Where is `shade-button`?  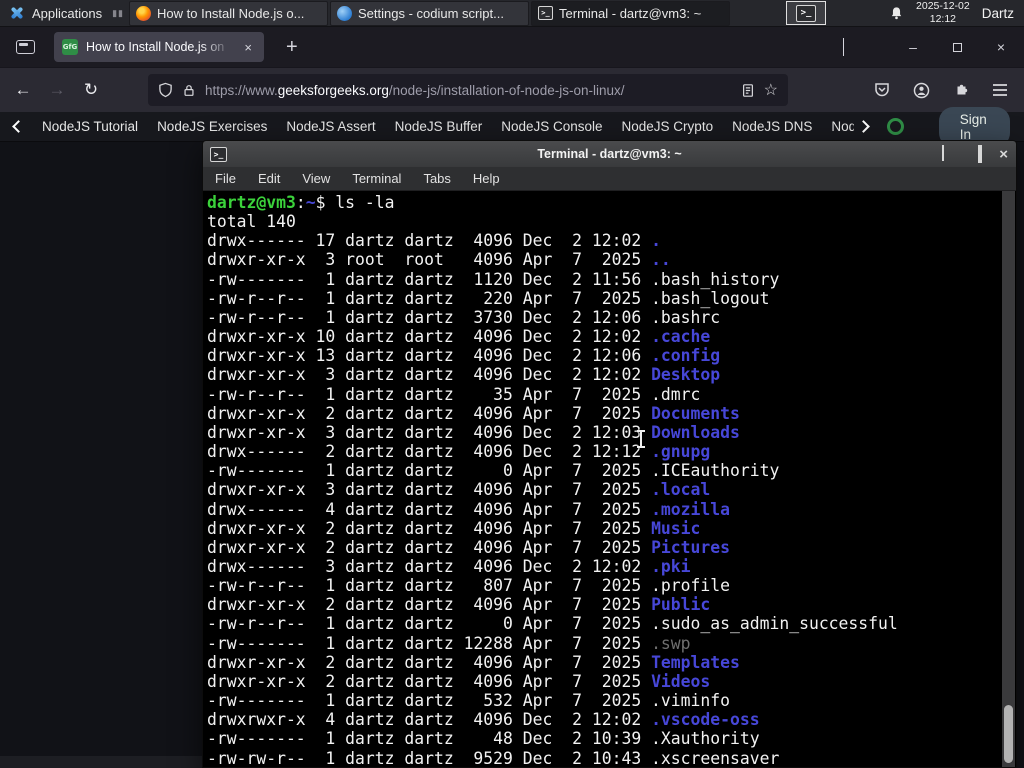 shade-button is located at coordinates (943, 153).